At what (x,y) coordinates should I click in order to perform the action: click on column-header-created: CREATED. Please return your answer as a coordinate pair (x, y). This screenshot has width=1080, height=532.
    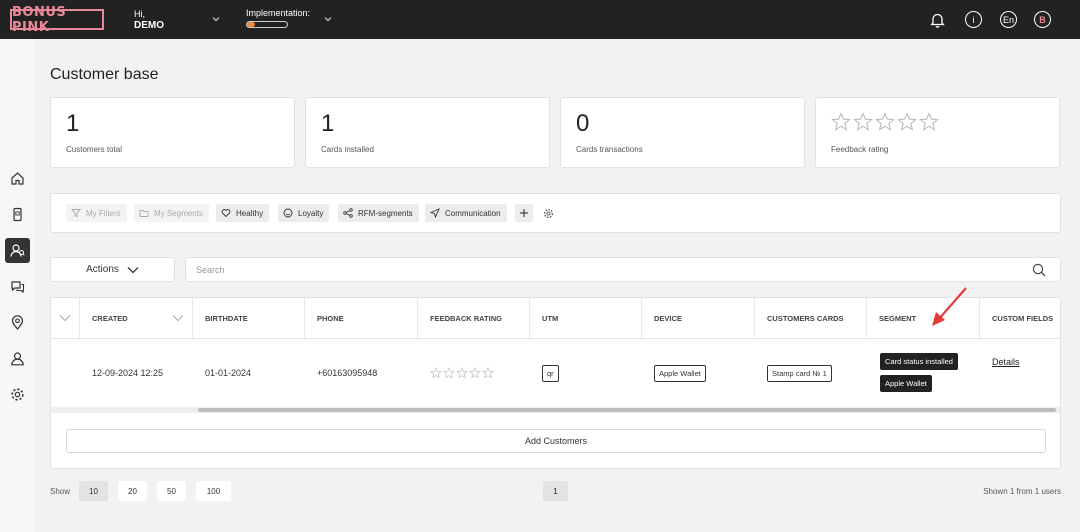
    Looking at the image, I should click on (136, 318).